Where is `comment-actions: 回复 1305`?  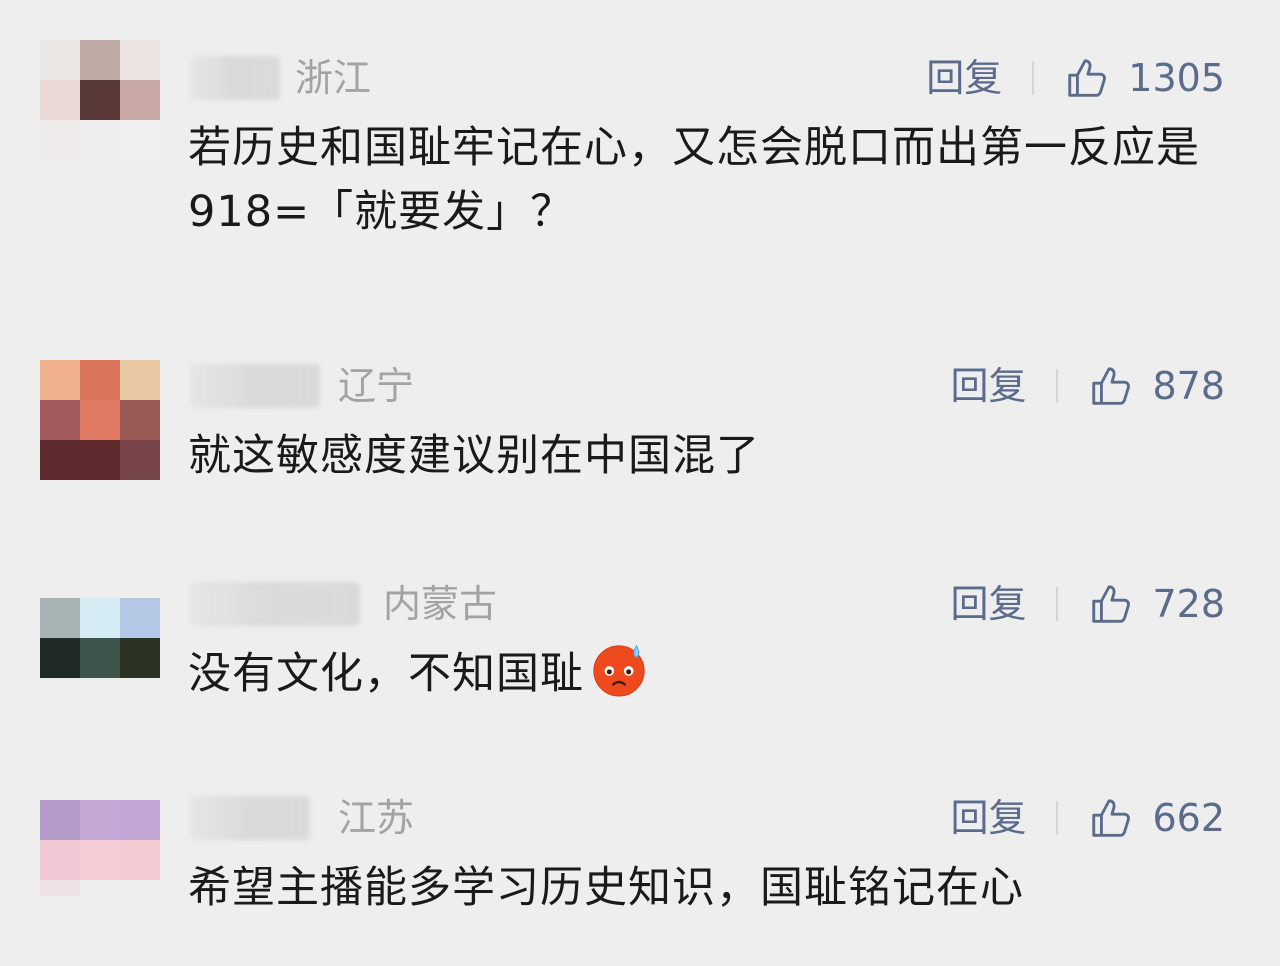 comment-actions: 回复 1305 is located at coordinates (1075, 78).